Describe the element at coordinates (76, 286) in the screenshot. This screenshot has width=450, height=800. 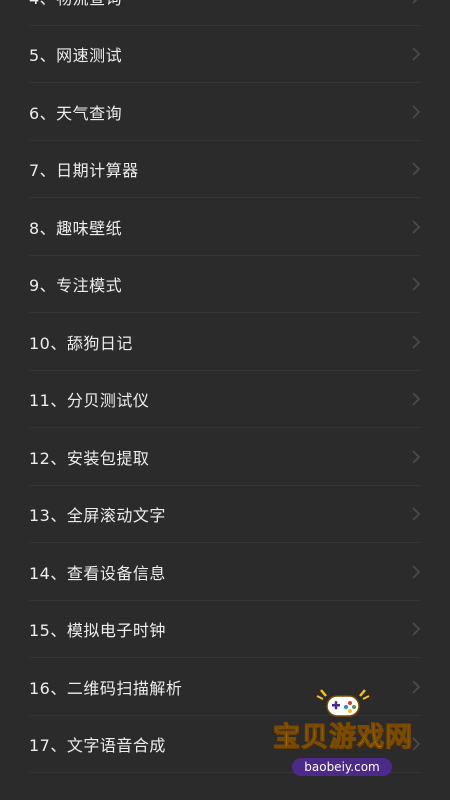
I see `list-item-label: 9、专注模式` at that location.